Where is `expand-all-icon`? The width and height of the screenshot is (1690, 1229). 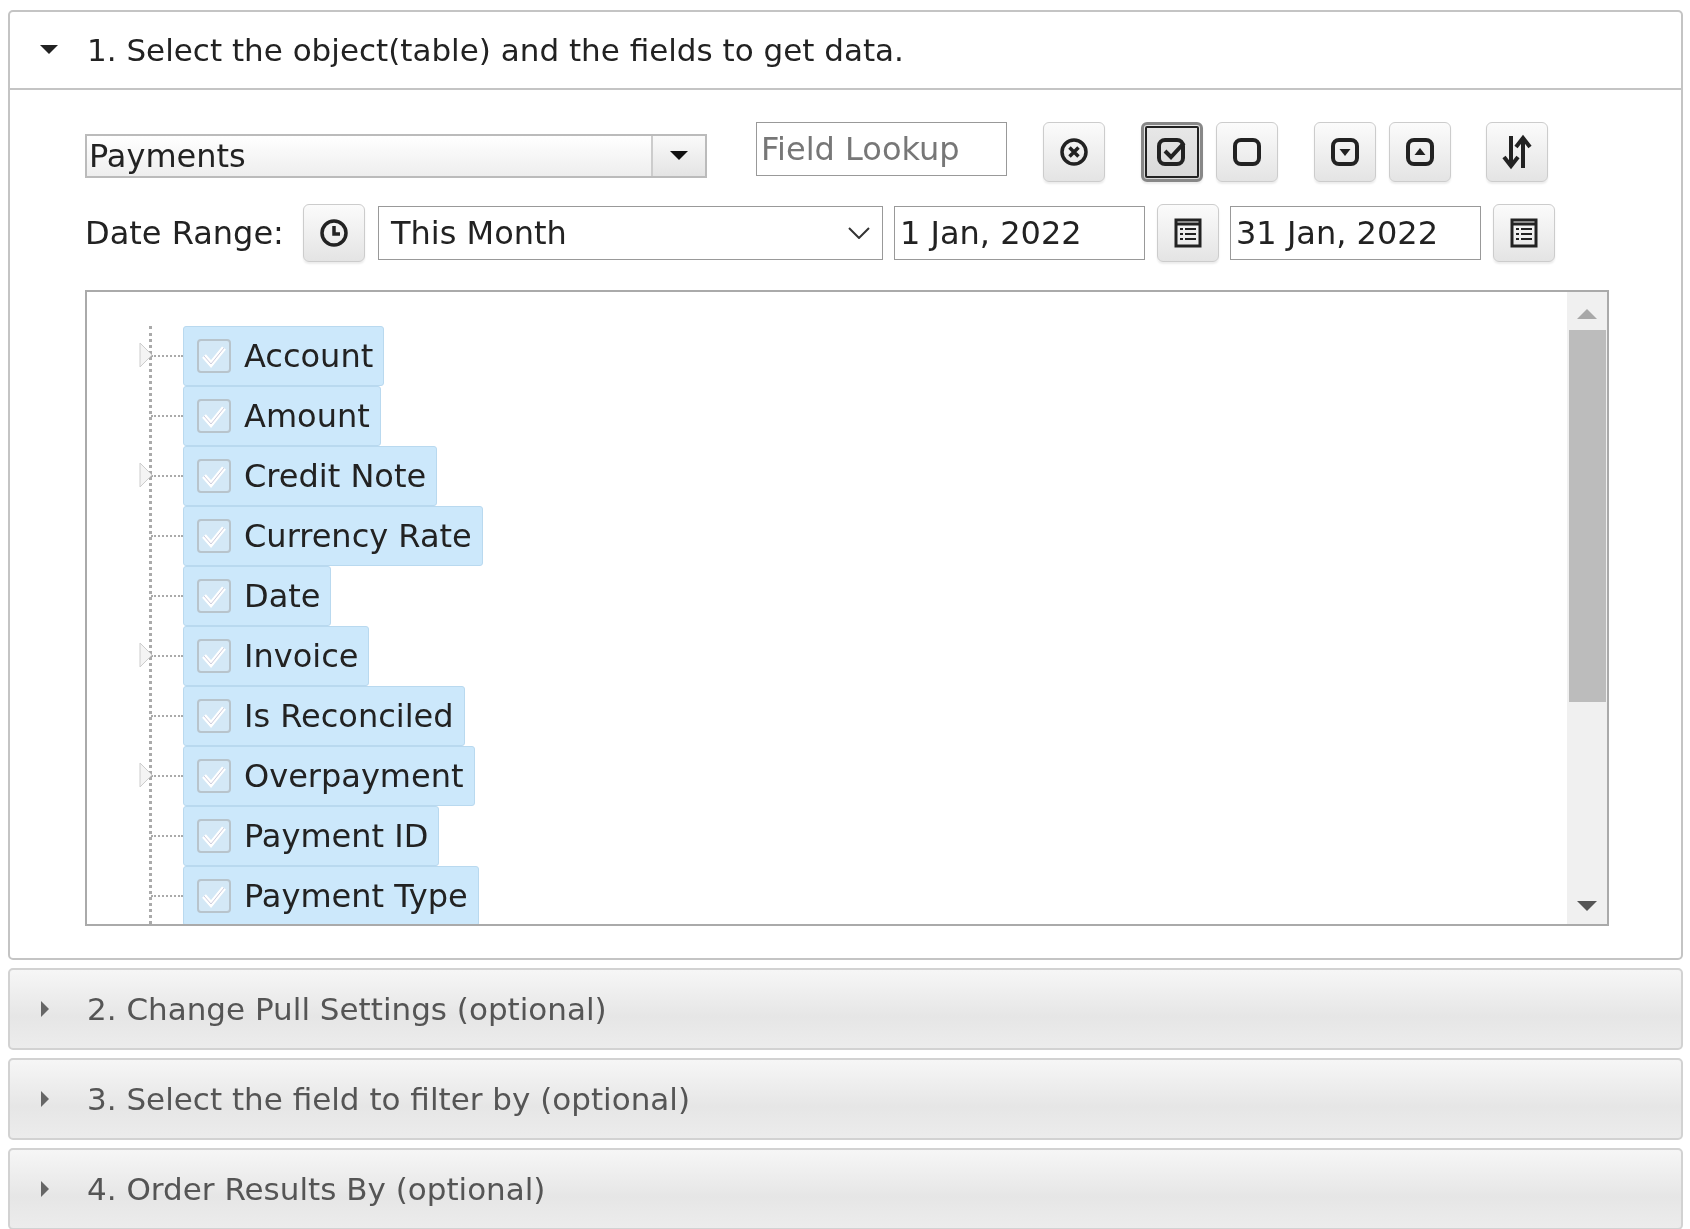 expand-all-icon is located at coordinates (1345, 152).